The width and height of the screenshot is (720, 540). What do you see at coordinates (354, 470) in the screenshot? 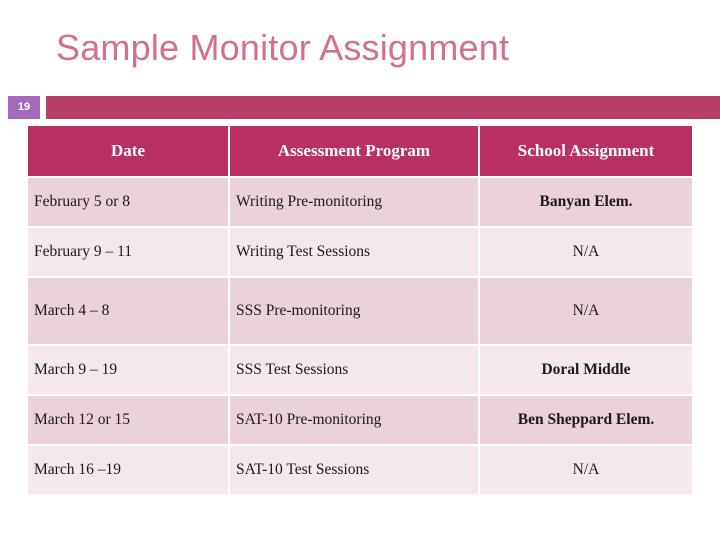
I see `cell-assessment-program: SAT-10 Test Sessions` at bounding box center [354, 470].